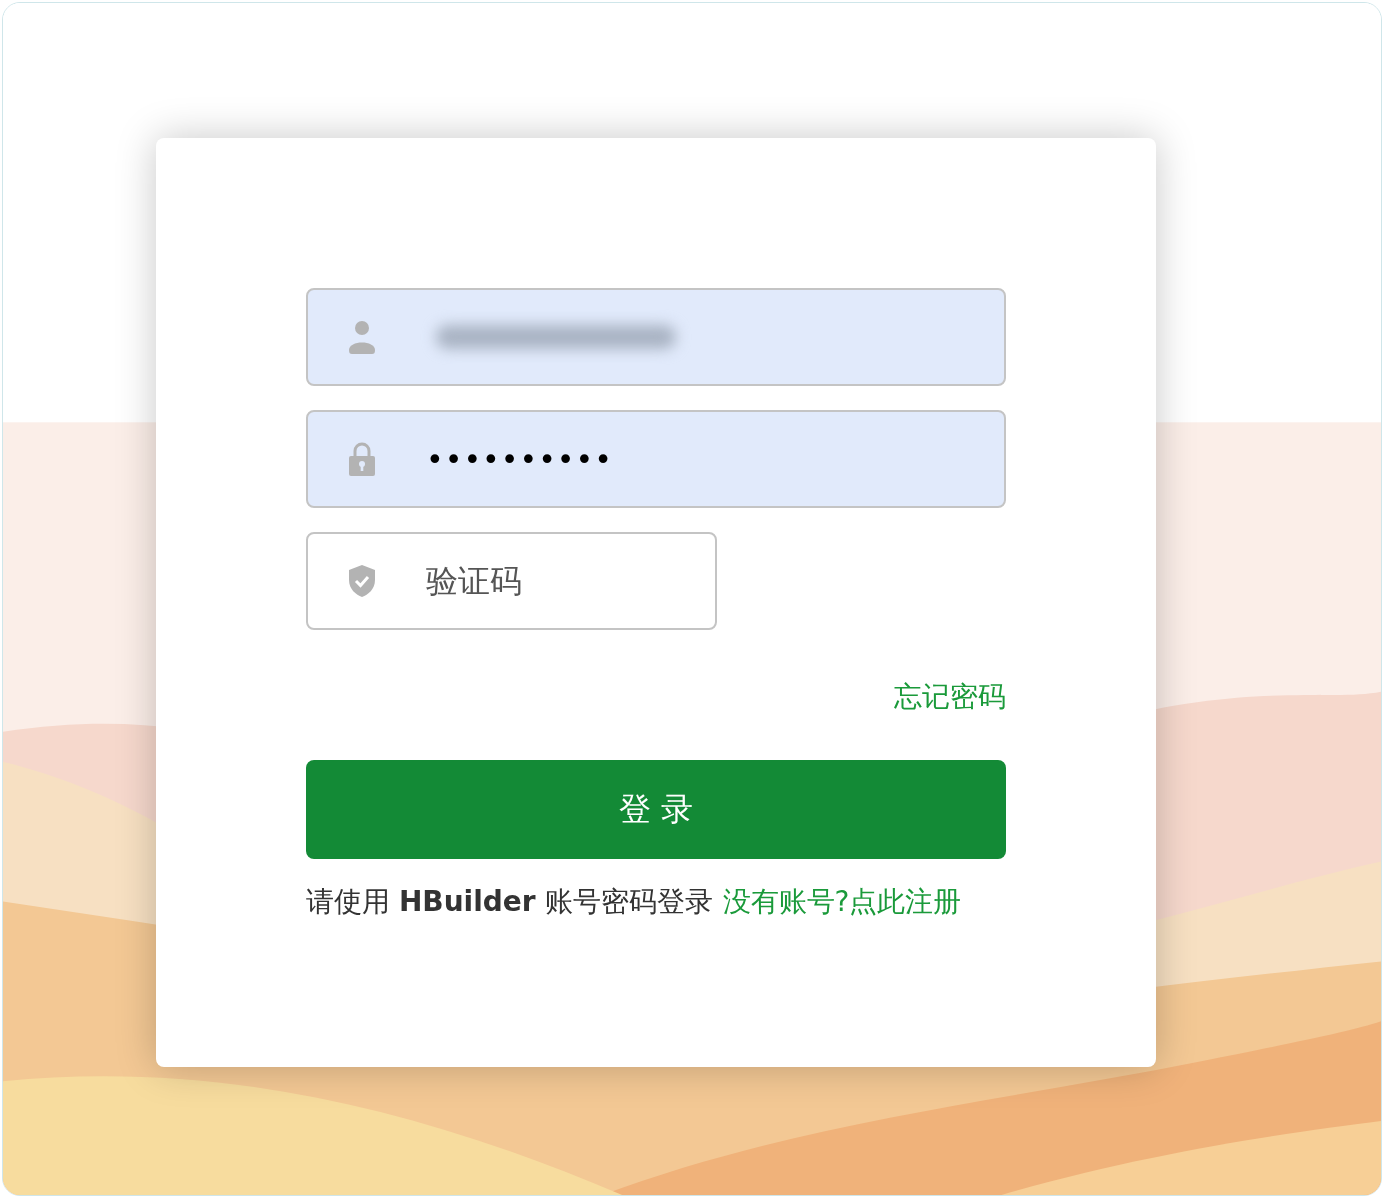 Image resolution: width=1384 pixels, height=1200 pixels. I want to click on user-icon, so click(362, 337).